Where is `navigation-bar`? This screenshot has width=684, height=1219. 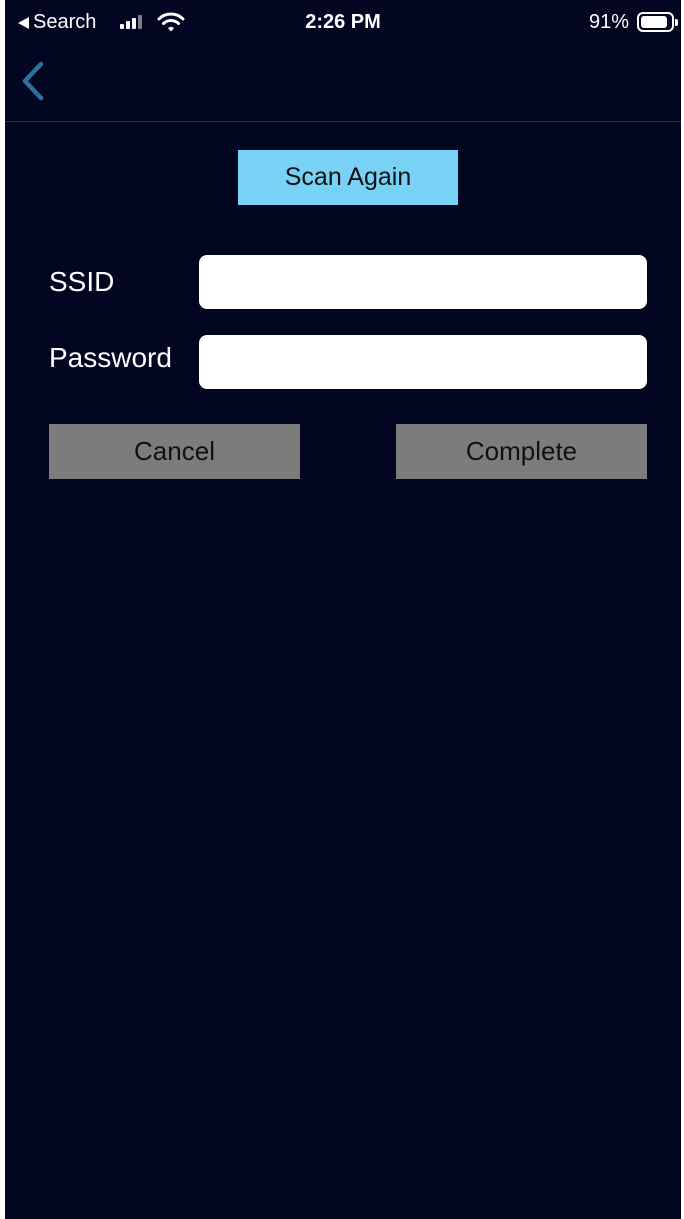 navigation-bar is located at coordinates (343, 84).